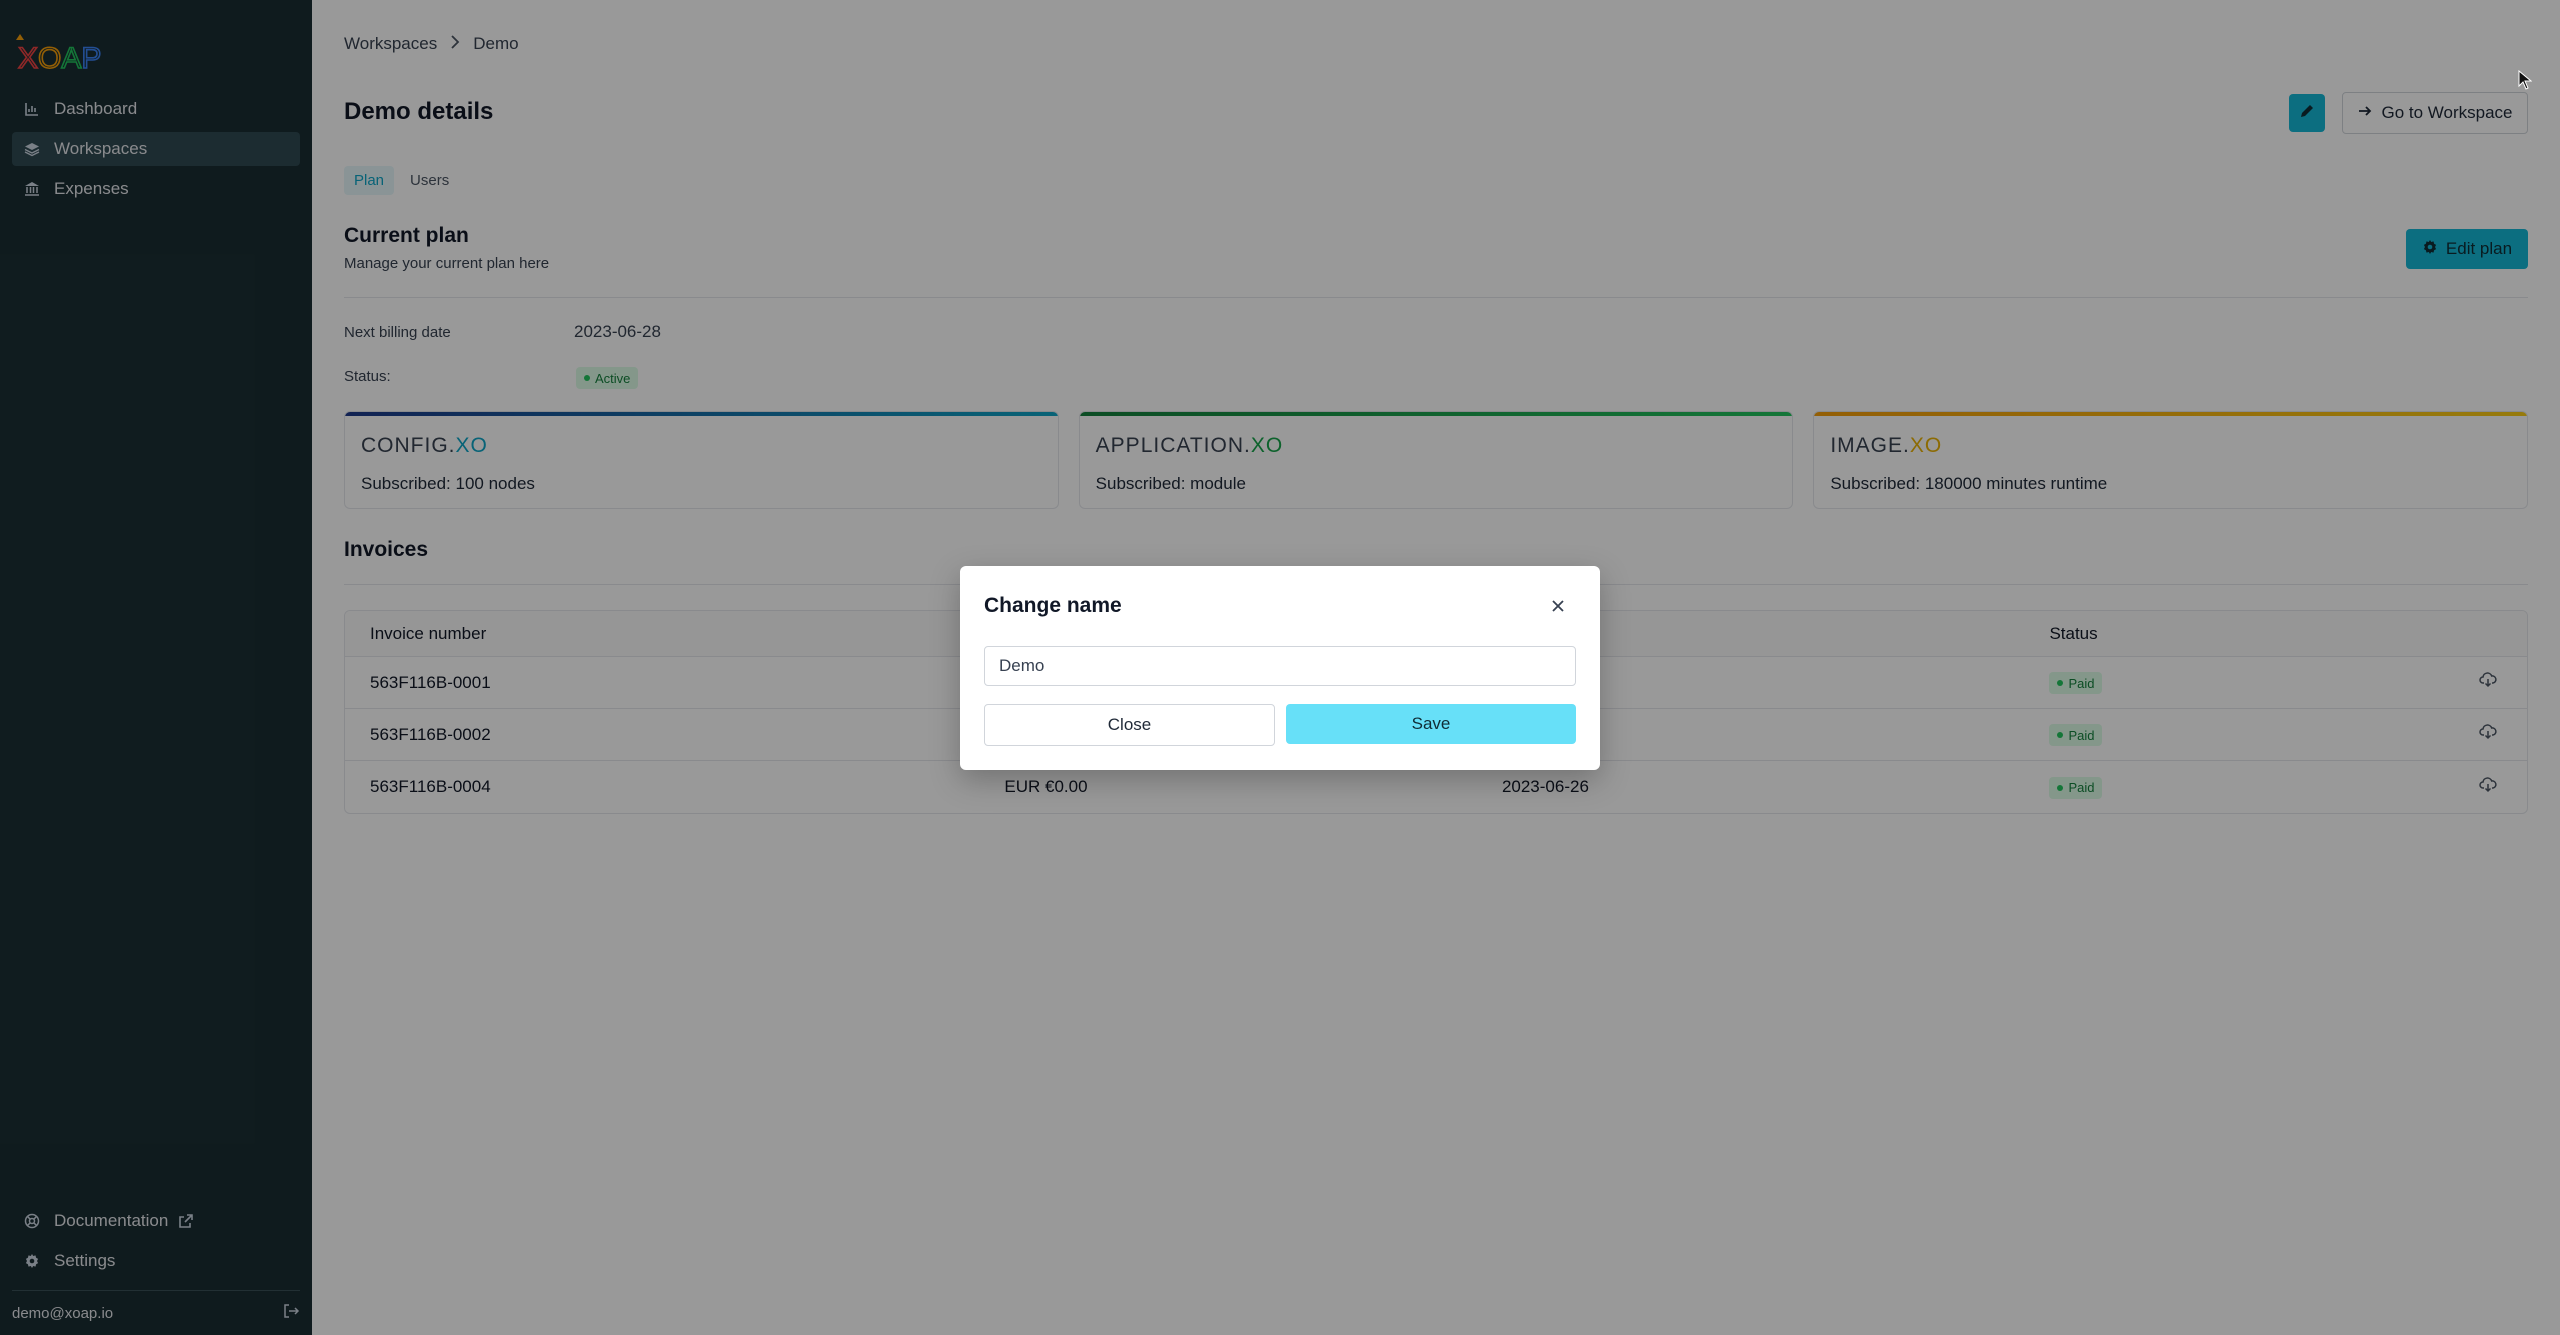 The image size is (2560, 1335). Describe the element at coordinates (1129, 725) in the screenshot. I see `close-button: Close` at that location.